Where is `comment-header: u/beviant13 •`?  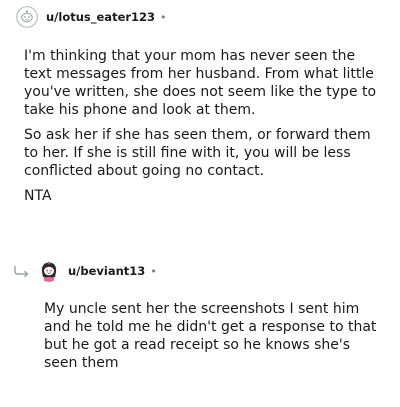
comment-header: u/beviant13 • is located at coordinates (84, 271).